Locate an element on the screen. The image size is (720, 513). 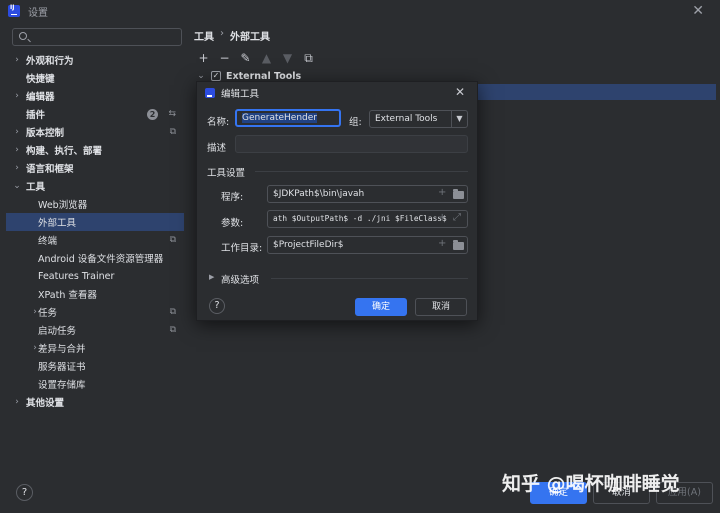
sidebar-item-label: 快捷键 is located at coordinates (40, 79).